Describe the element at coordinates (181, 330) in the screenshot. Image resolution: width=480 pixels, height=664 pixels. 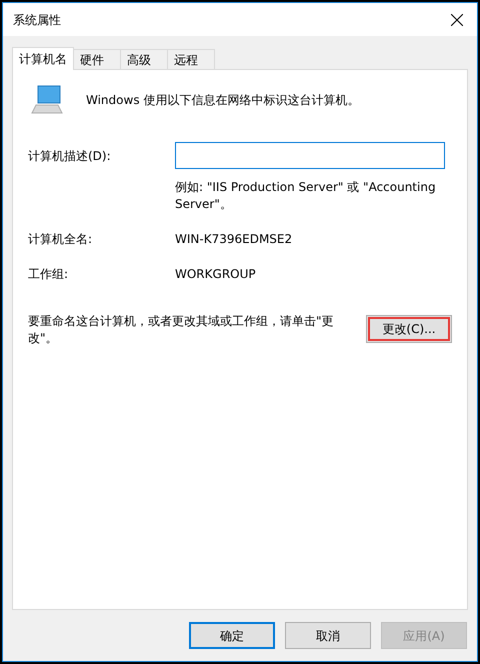
I see `rename-text: 要重命名这台计算机，或者更改其域或工作组，请单击"更改"。` at that location.